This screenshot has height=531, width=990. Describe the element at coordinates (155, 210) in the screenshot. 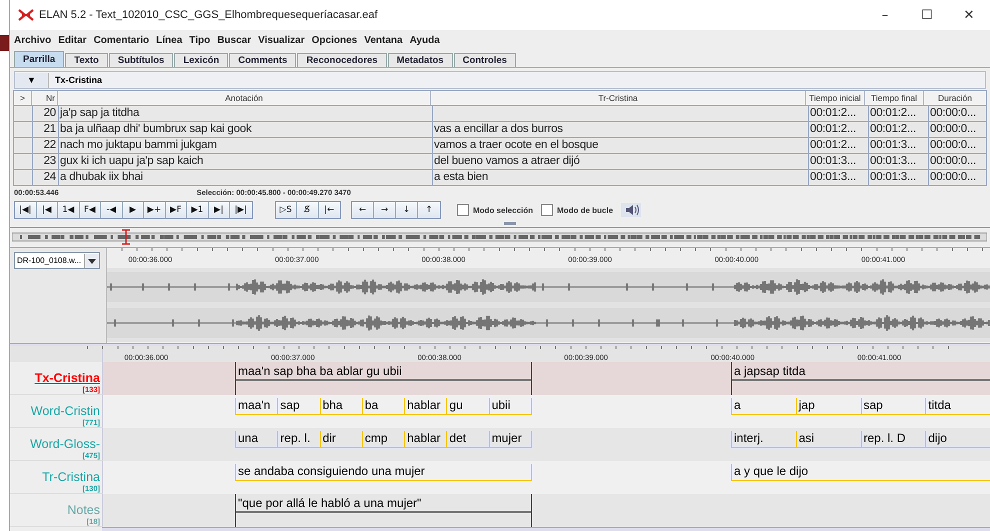

I see `media-button: ▶+` at that location.